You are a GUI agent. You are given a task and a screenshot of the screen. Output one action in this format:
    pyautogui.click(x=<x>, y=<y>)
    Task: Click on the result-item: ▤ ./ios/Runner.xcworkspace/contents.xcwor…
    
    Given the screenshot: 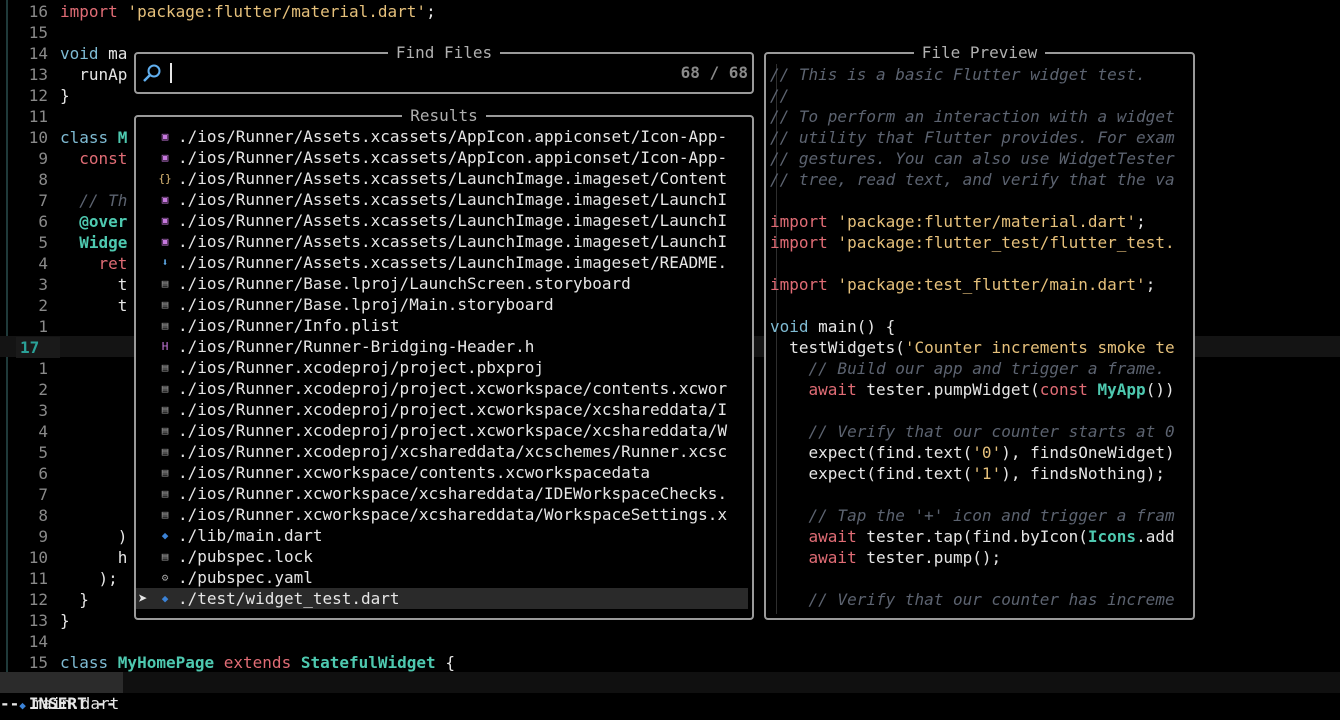 What is the action you would take?
    pyautogui.click(x=442, y=472)
    